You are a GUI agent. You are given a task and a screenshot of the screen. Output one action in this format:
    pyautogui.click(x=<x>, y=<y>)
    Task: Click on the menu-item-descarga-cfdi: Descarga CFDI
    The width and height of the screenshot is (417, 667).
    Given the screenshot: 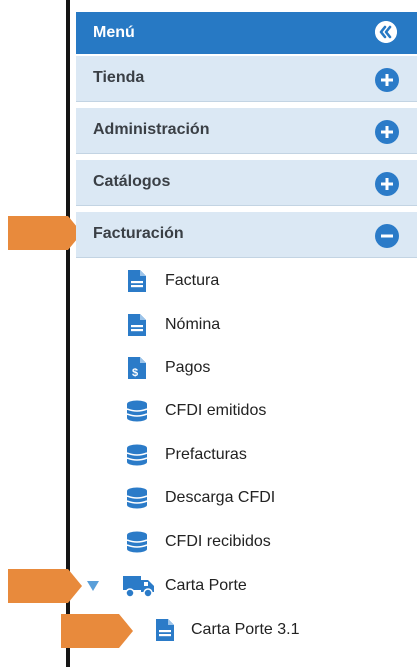 What is the action you would take?
    pyautogui.click(x=246, y=498)
    